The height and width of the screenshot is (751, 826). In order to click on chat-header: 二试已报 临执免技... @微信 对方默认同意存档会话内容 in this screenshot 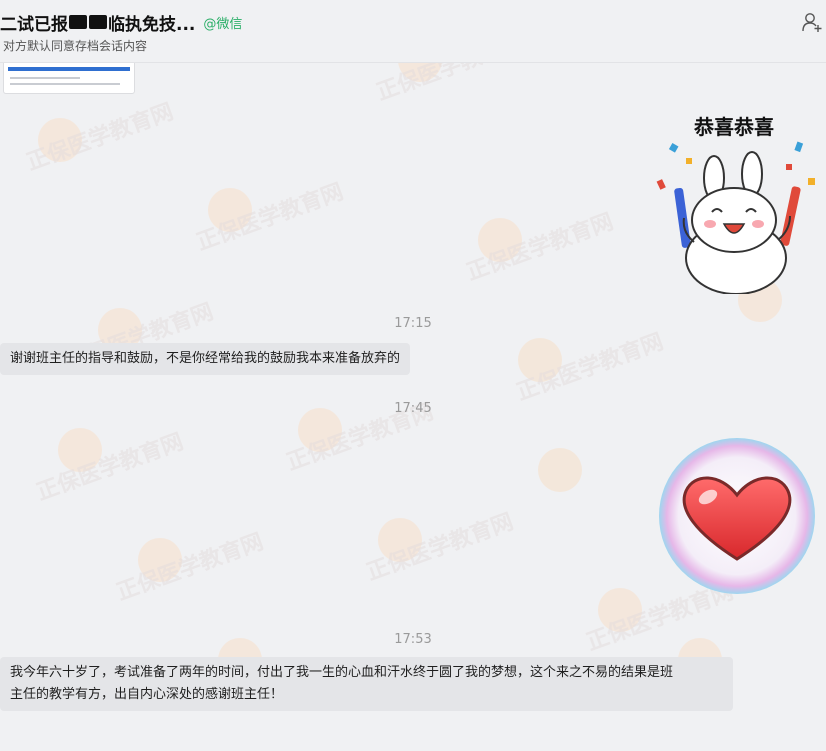, I will do `click(413, 31)`.